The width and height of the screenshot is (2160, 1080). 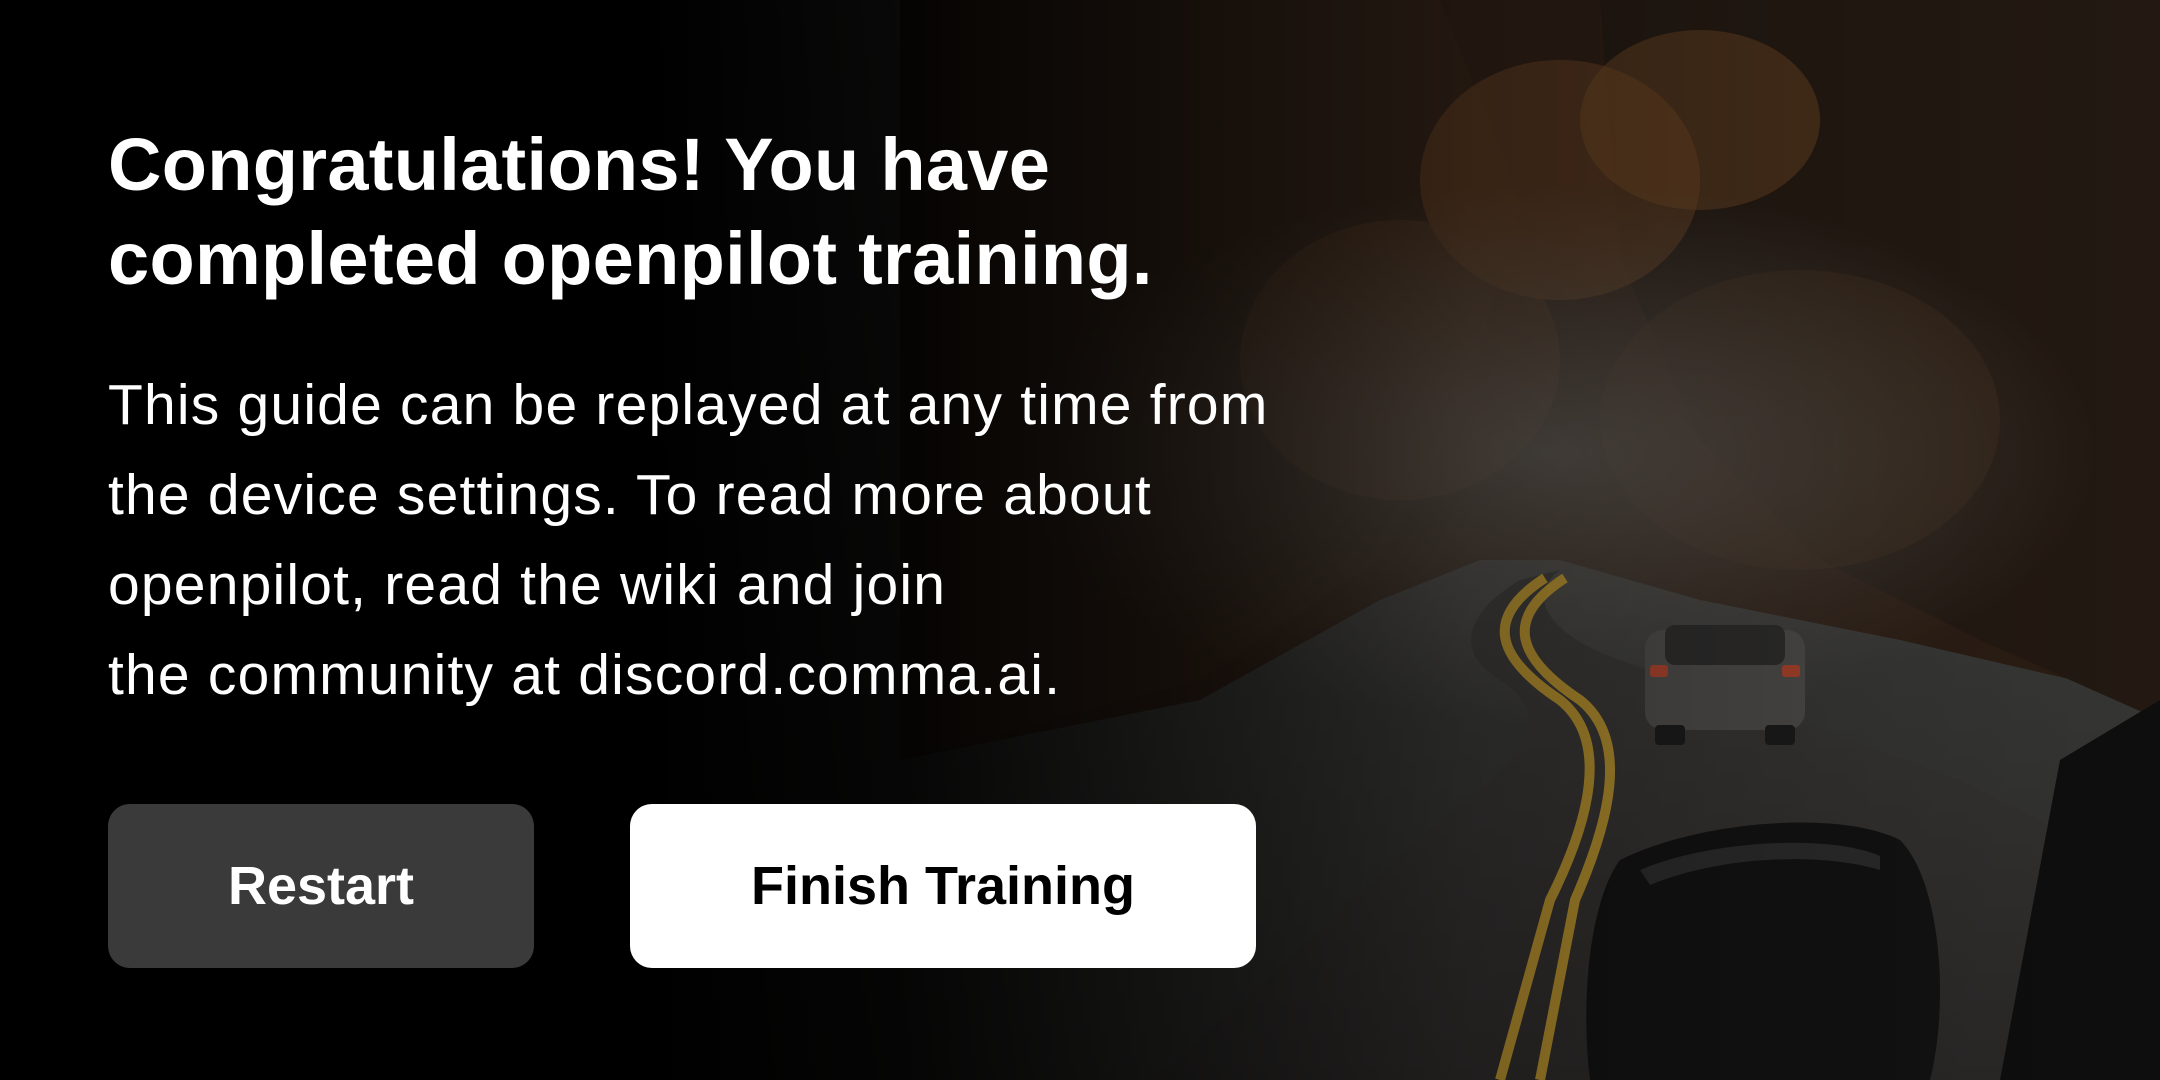 I want to click on description-line: openpilot, read the wiki and join, so click(x=527, y=585).